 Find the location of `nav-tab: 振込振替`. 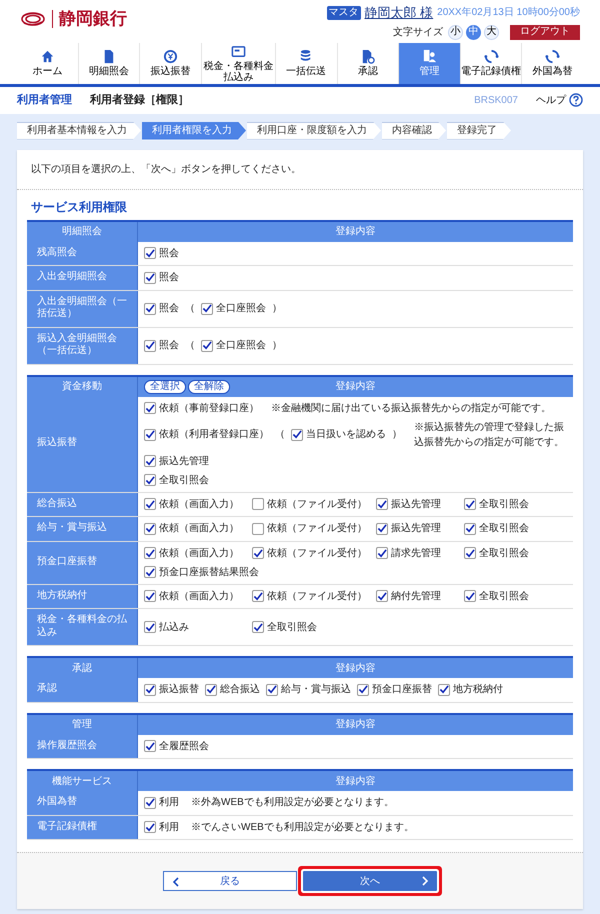

nav-tab: 振込振替 is located at coordinates (170, 63).